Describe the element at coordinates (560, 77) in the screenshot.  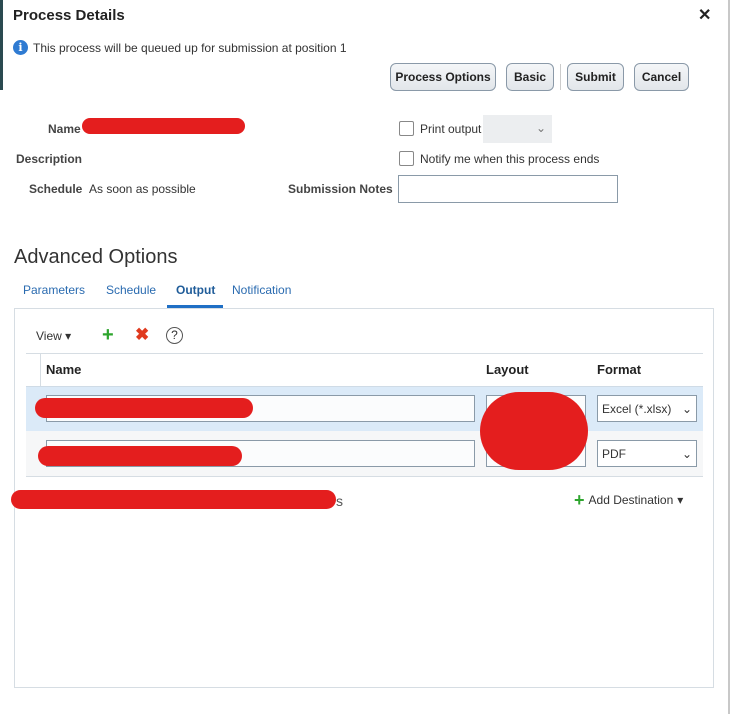
I see `divider` at that location.